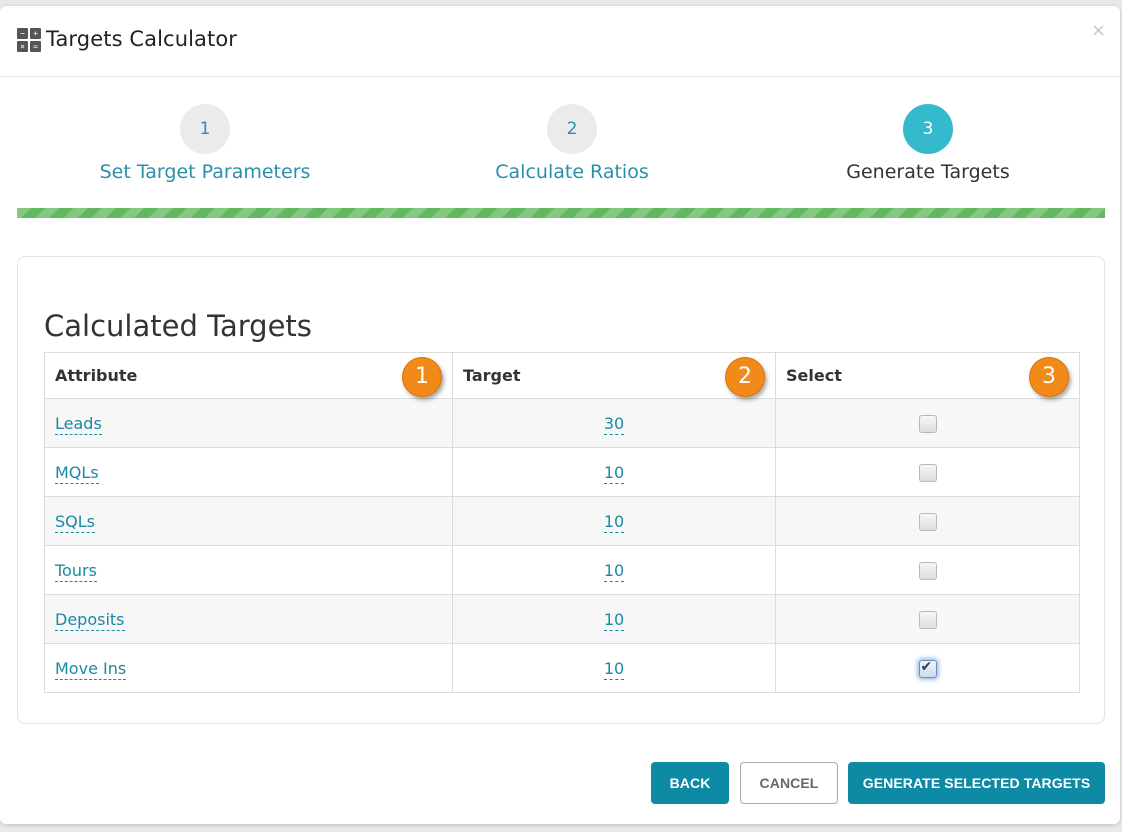 Image resolution: width=1122 pixels, height=832 pixels. What do you see at coordinates (928, 129) in the screenshot?
I see `step-number-3: 3` at bounding box center [928, 129].